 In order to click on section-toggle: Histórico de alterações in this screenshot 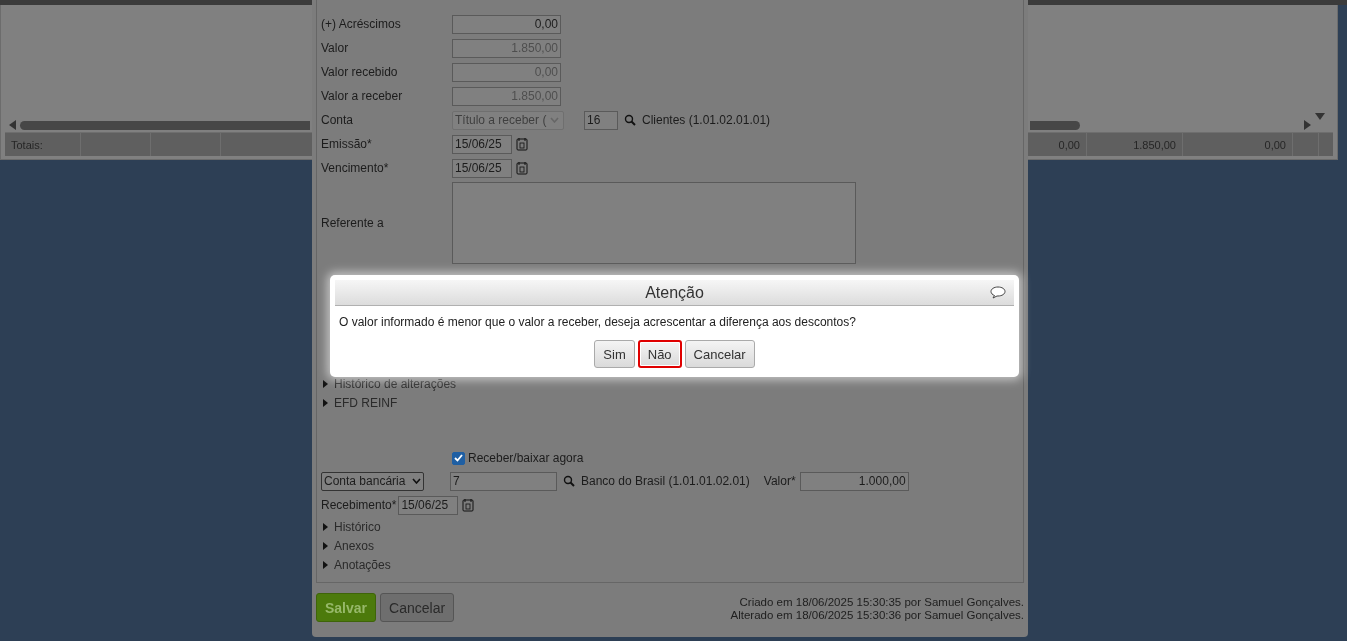, I will do `click(395, 383)`.